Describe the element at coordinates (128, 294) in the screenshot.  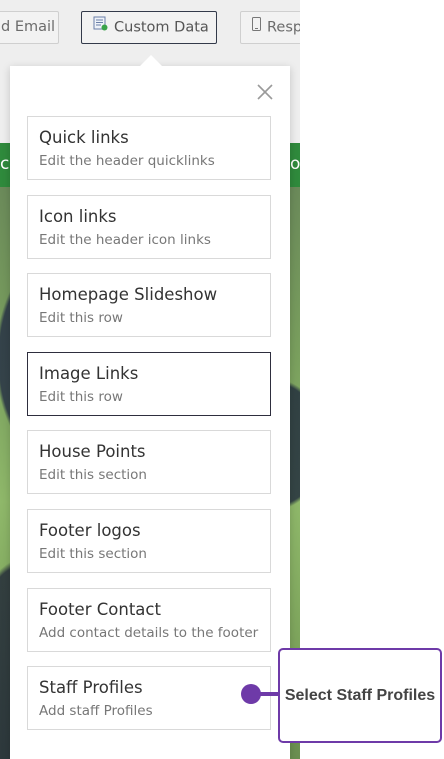
I see `menu-item-title: Homepage Slideshow` at that location.